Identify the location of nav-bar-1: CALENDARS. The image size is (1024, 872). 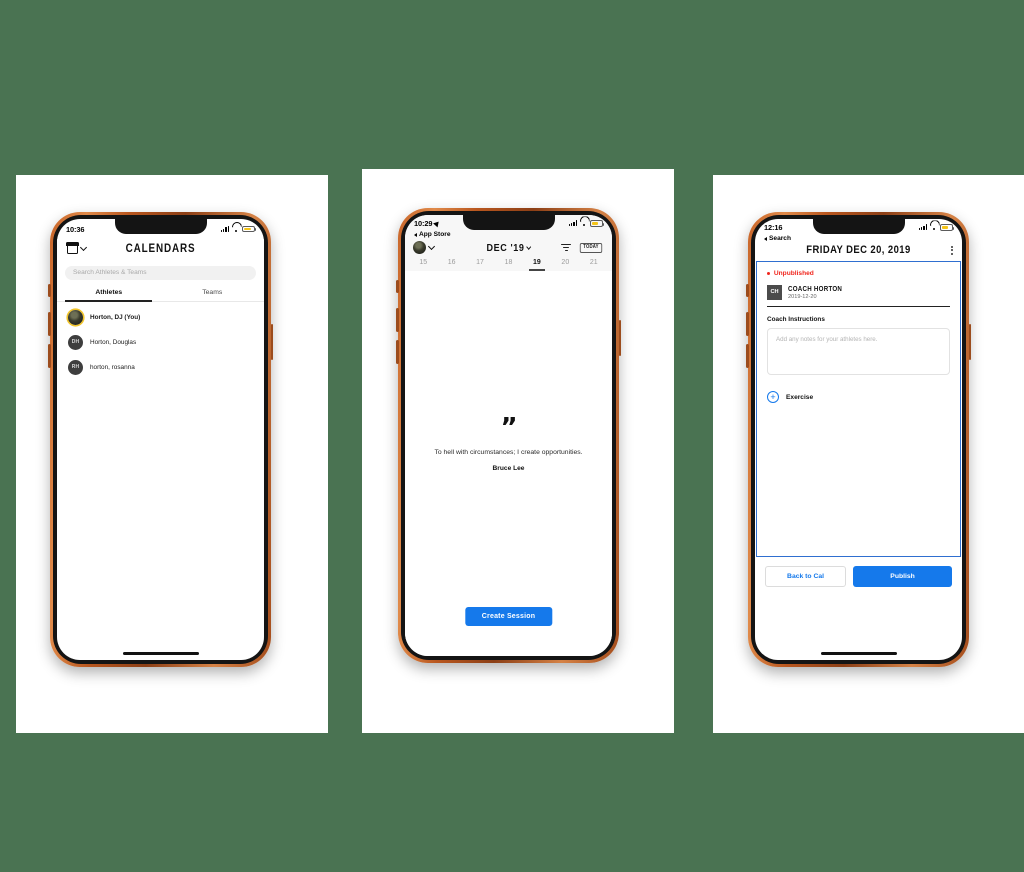
(160, 249).